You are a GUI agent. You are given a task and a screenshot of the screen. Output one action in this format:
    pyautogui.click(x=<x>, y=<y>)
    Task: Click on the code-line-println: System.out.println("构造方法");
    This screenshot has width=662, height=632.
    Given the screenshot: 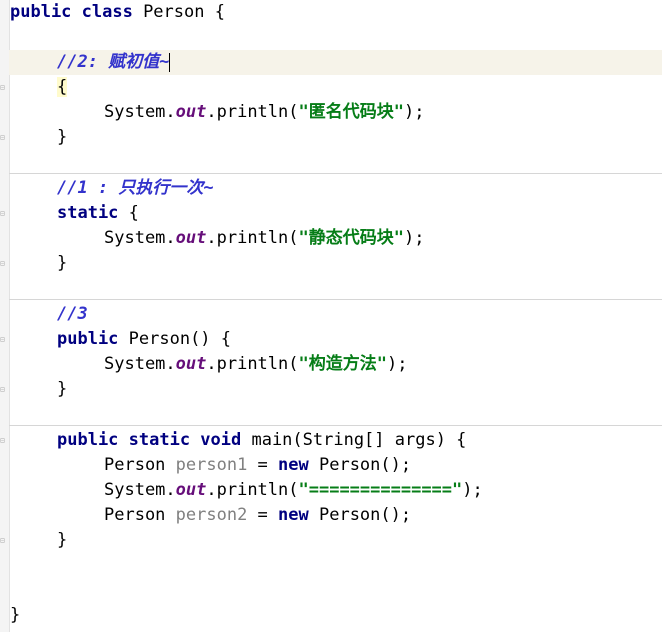 What is the action you would take?
    pyautogui.click(x=255, y=364)
    